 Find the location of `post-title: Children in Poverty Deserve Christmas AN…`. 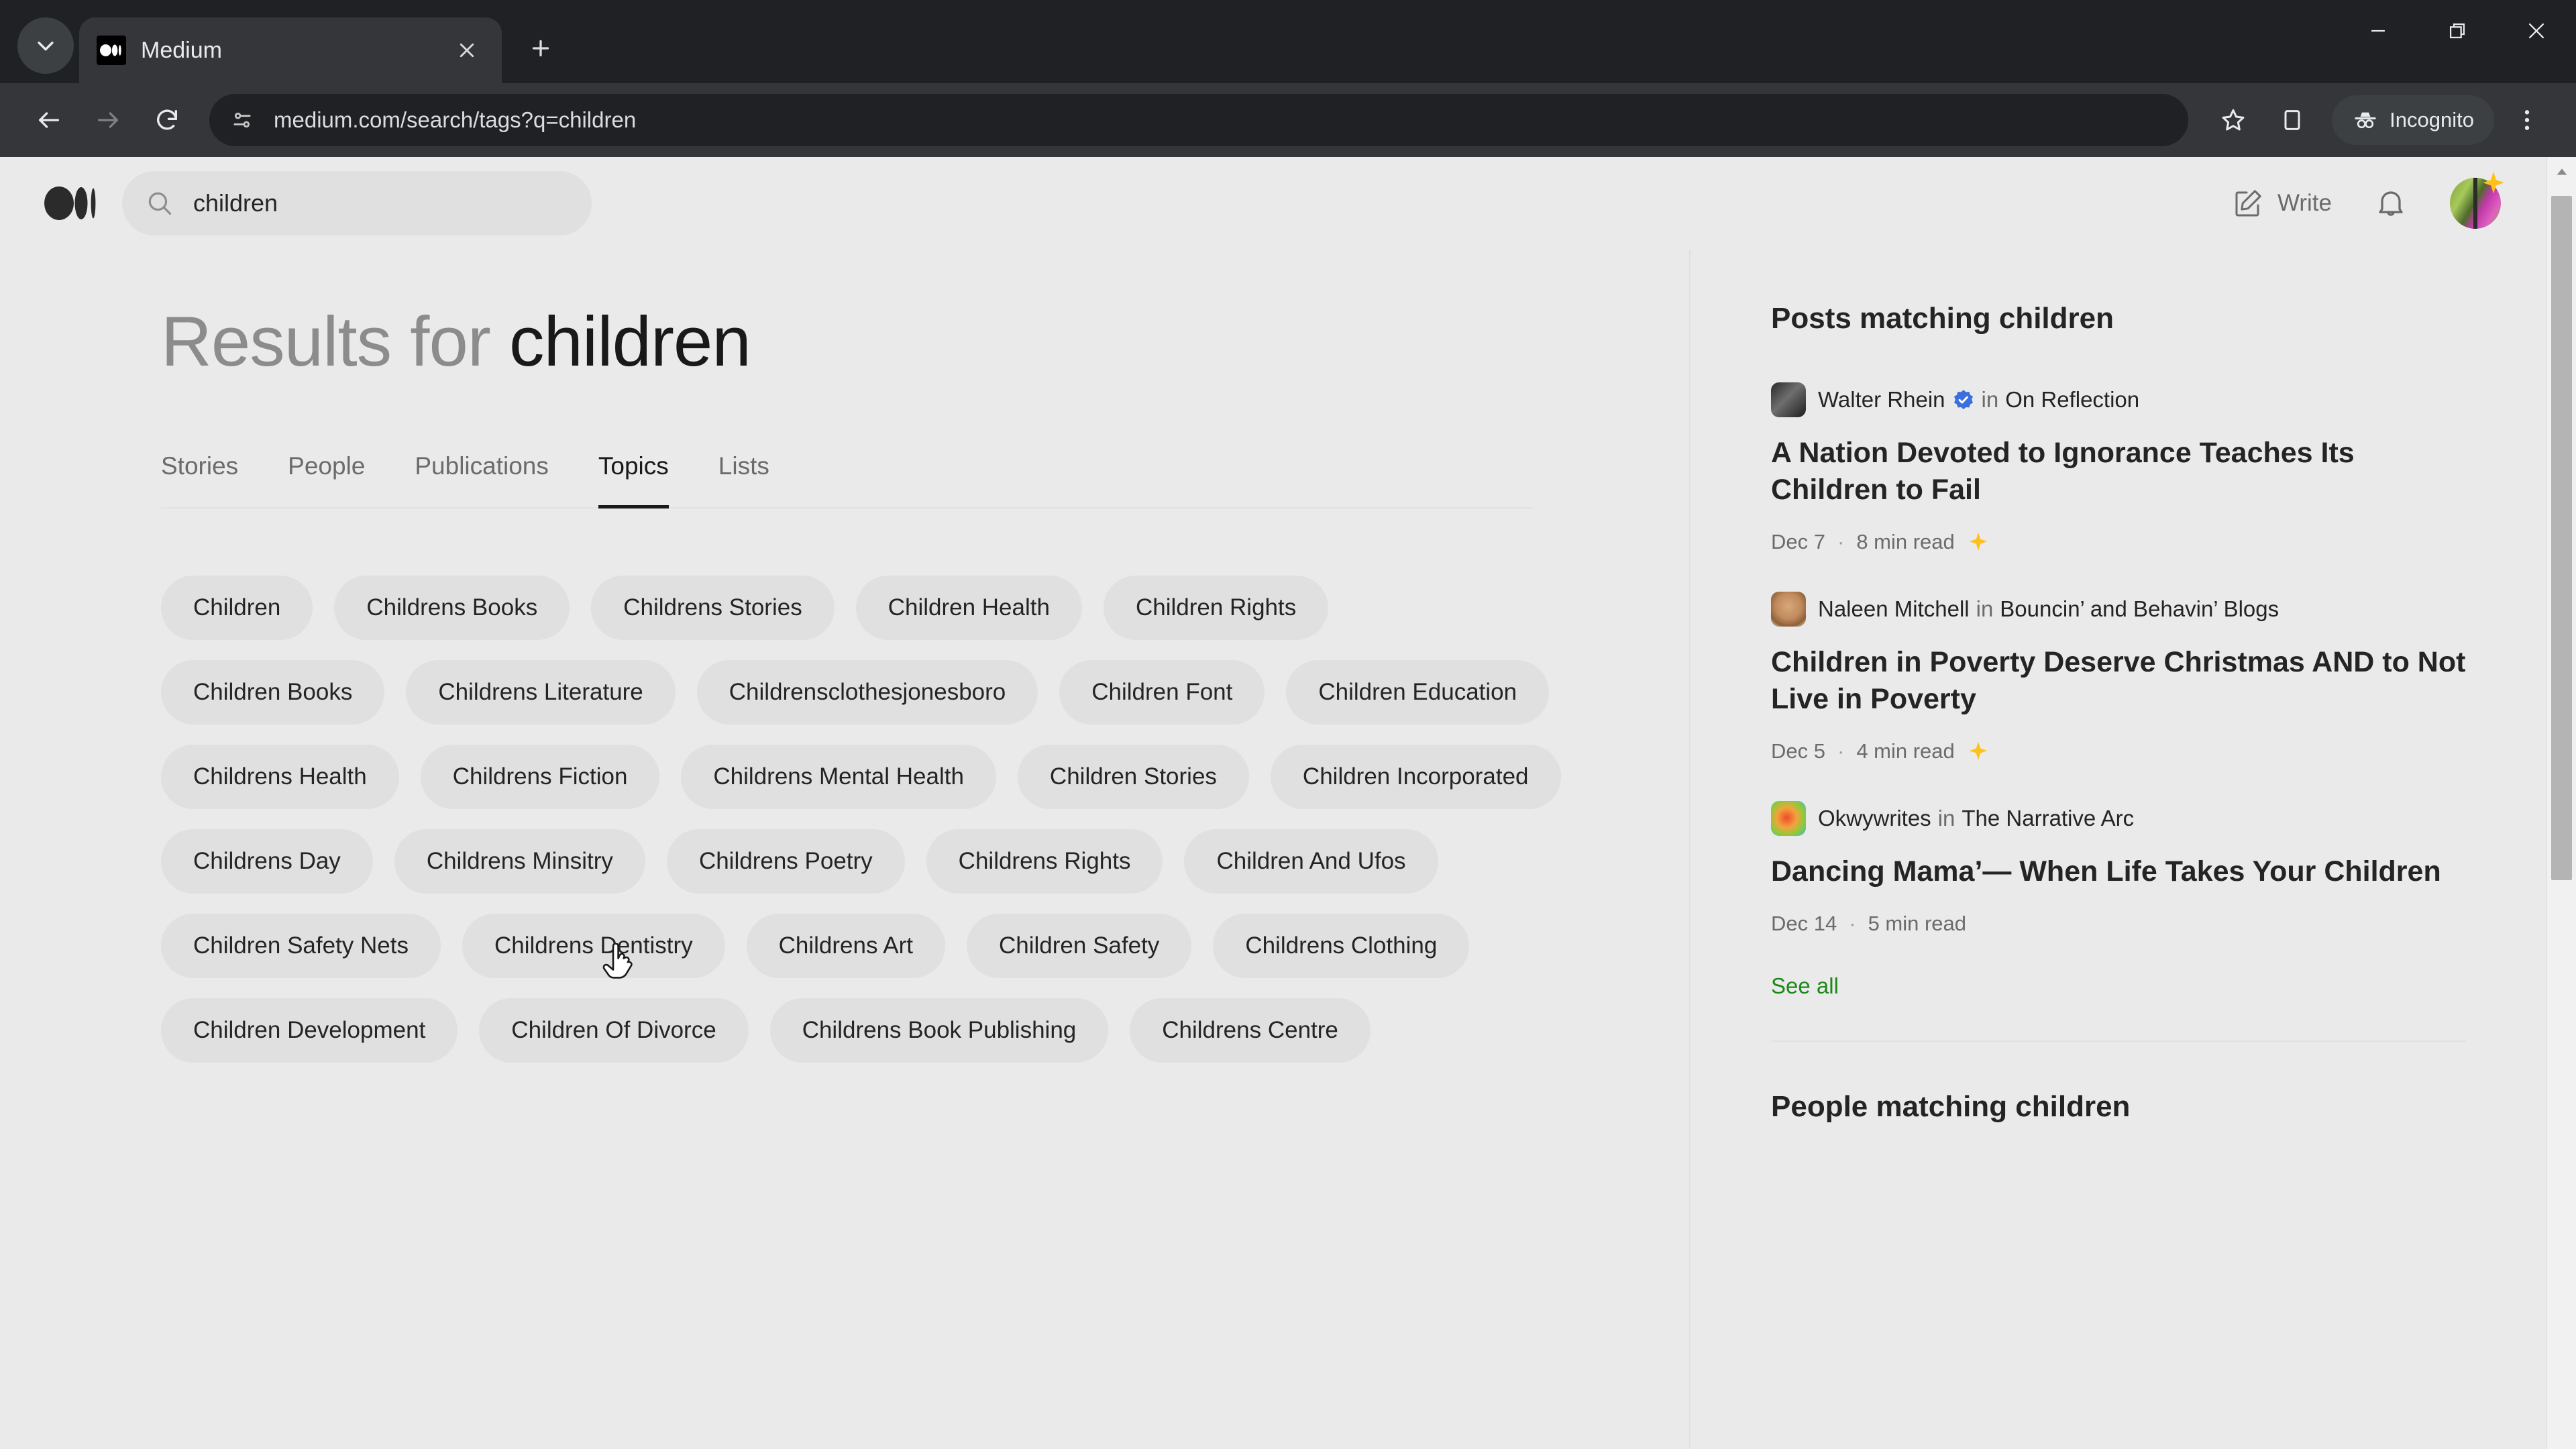

post-title: Children in Poverty Deserve Christmas AN… is located at coordinates (2118, 681).